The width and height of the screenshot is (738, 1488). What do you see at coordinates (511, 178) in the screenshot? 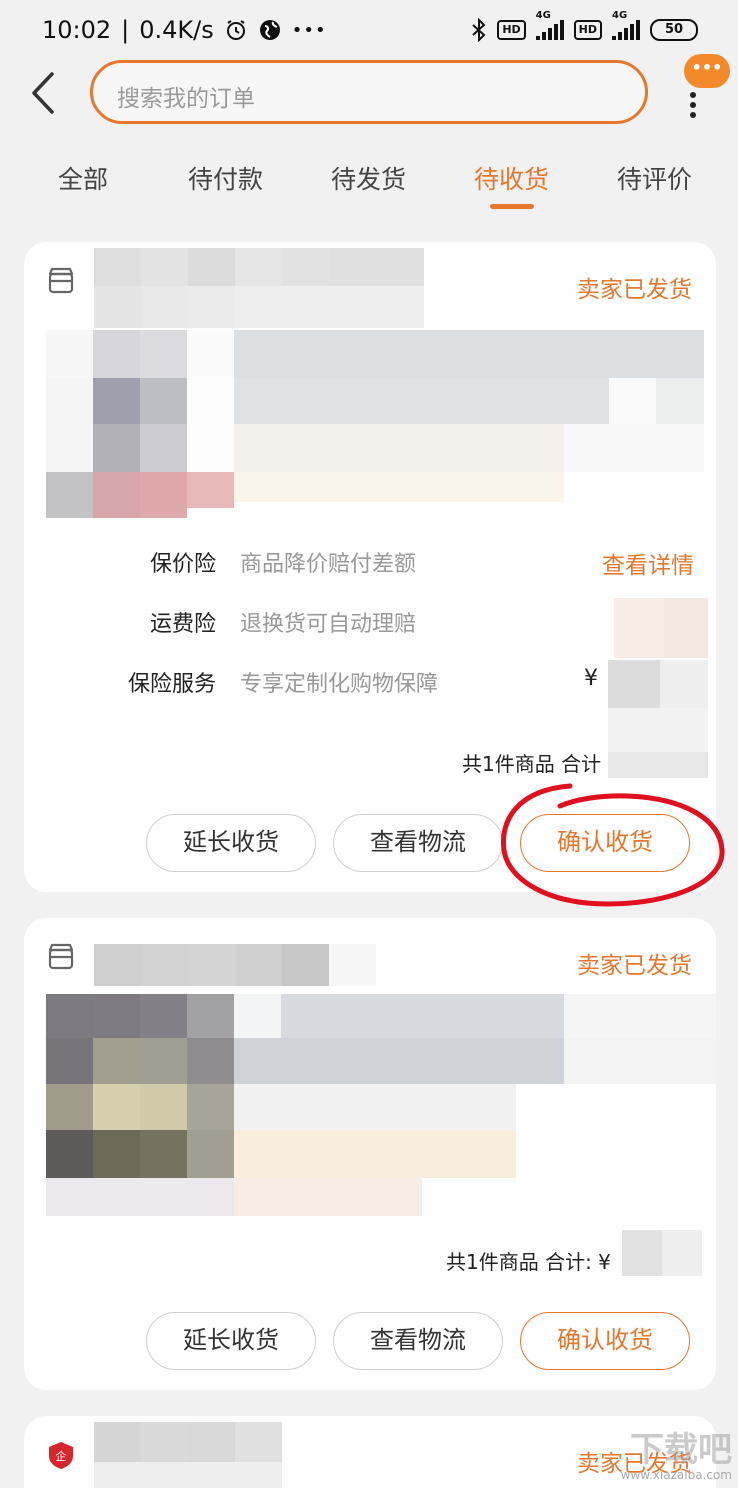
I see `tab-pending-receipt: 待收货` at bounding box center [511, 178].